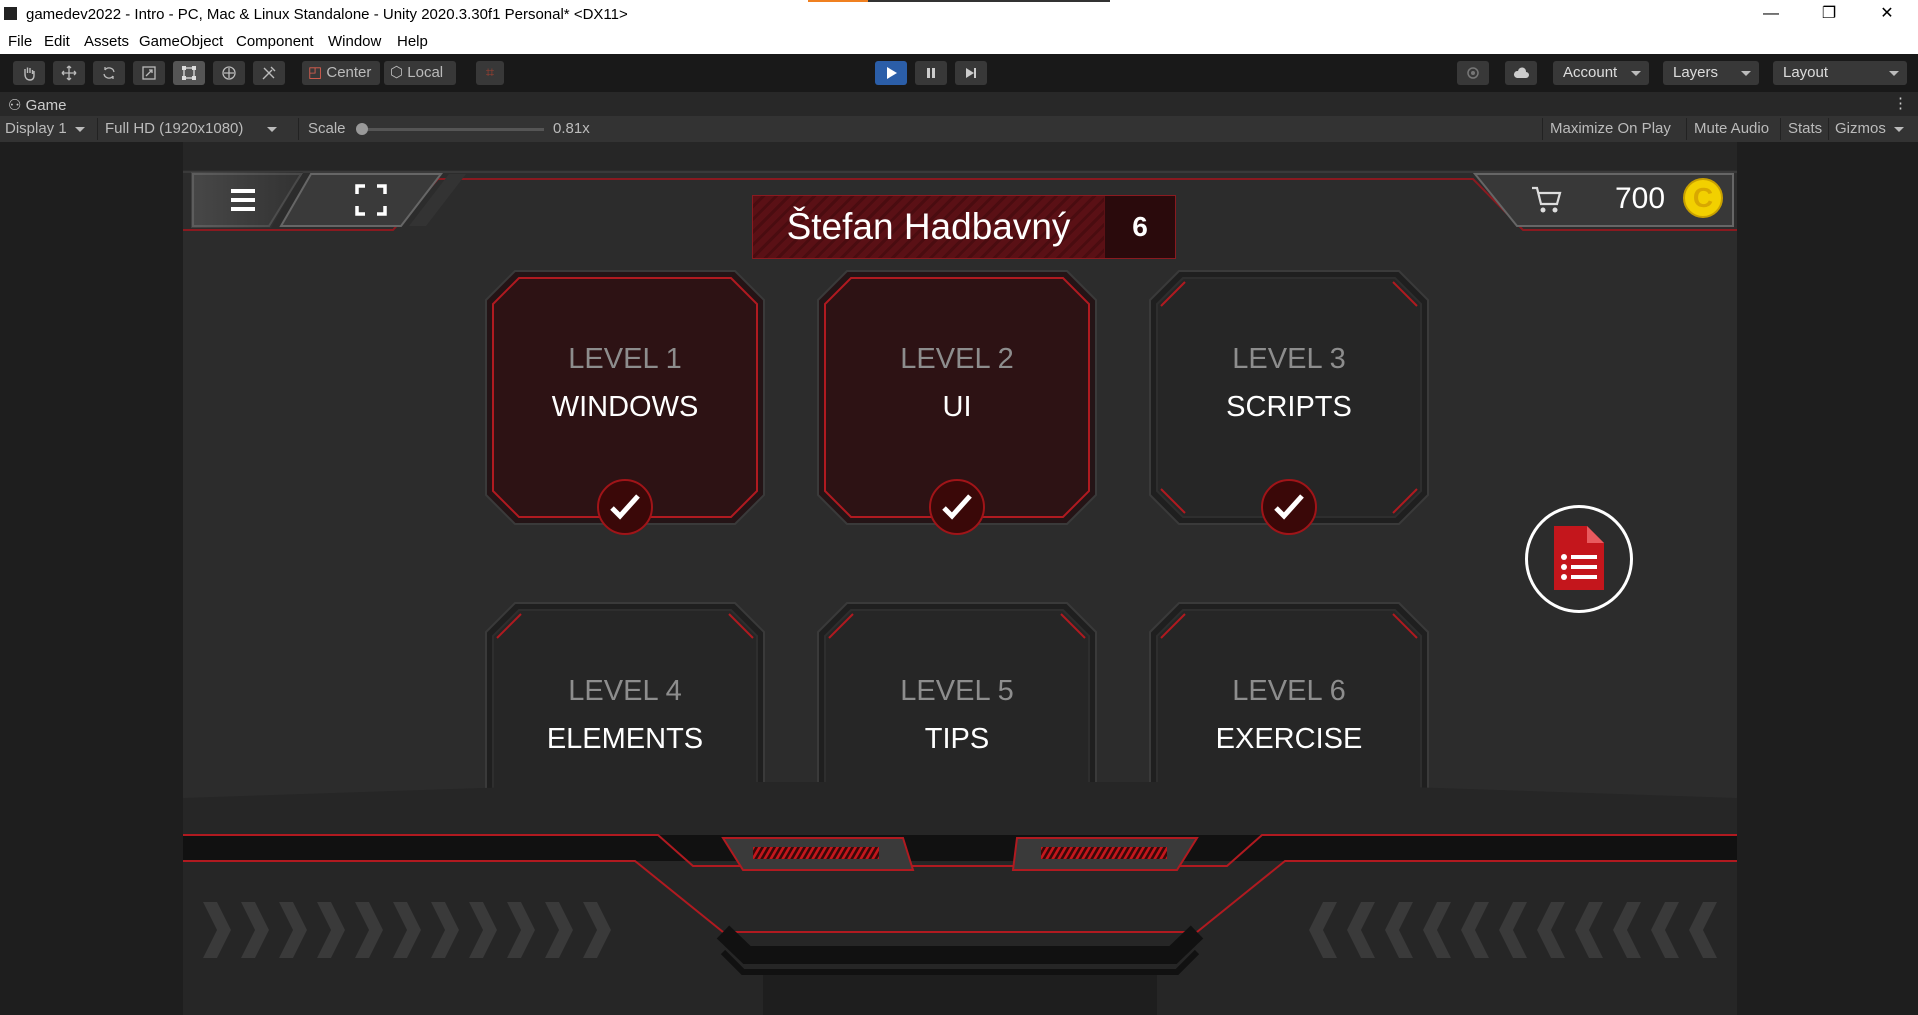 This screenshot has width=1918, height=1015. Describe the element at coordinates (625, 407) in the screenshot. I see `level-name: WINDOWS` at that location.